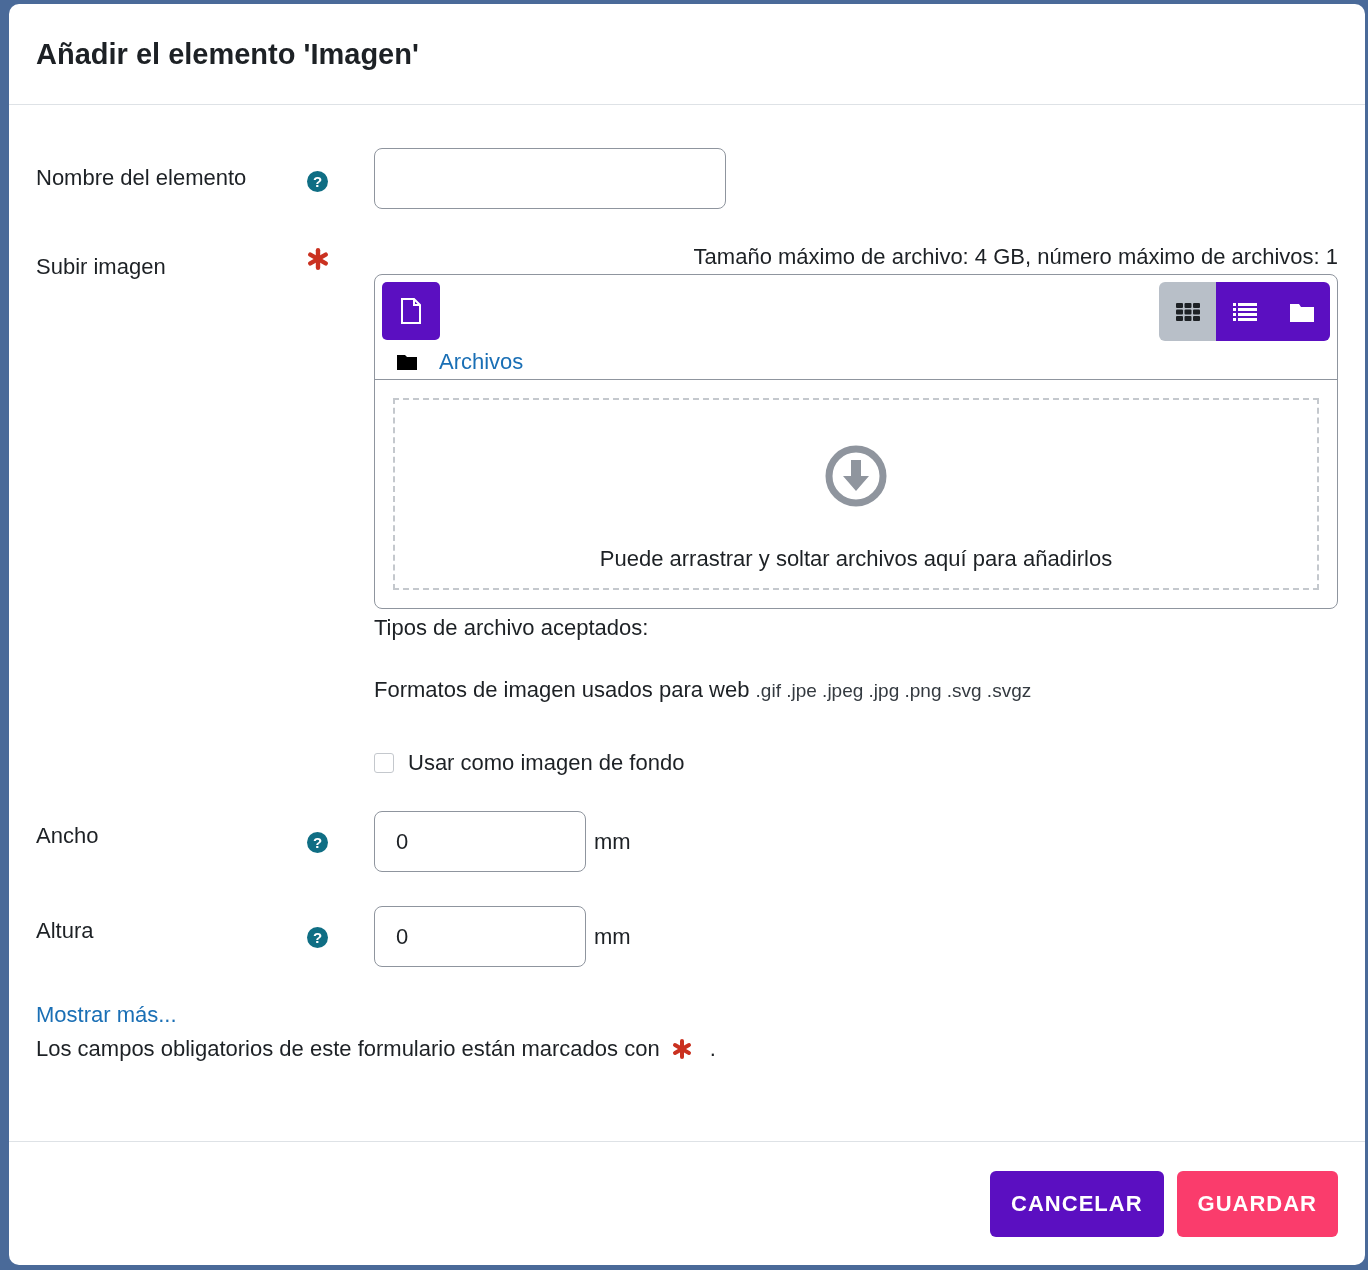  I want to click on required-note: Los campos obligatorios de este formulario están marcados con, so click(348, 1049).